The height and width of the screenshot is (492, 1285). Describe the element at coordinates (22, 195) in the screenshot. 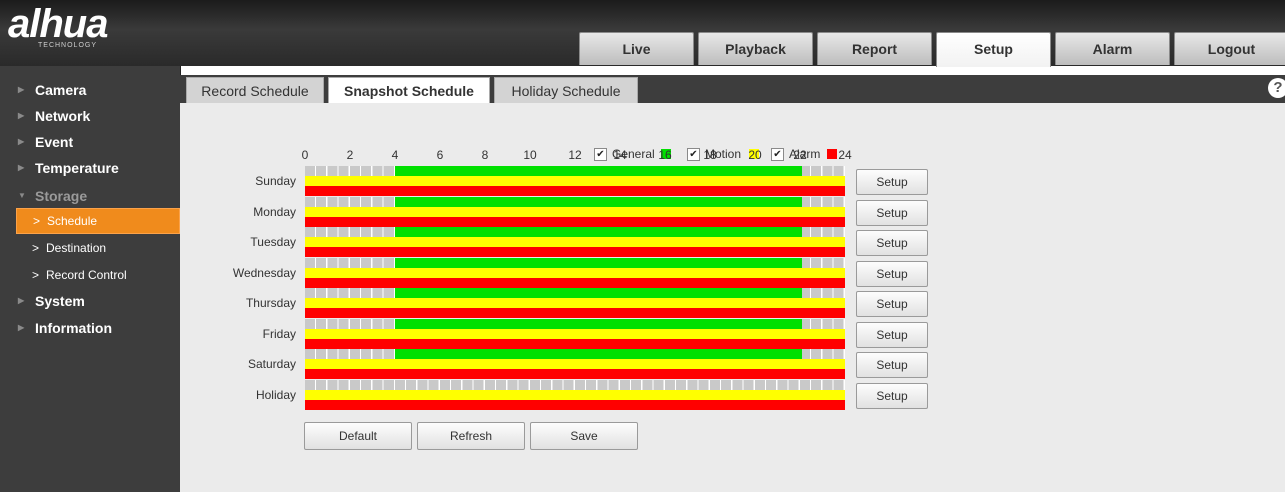

I see `triangle-down-icon: ▼` at that location.